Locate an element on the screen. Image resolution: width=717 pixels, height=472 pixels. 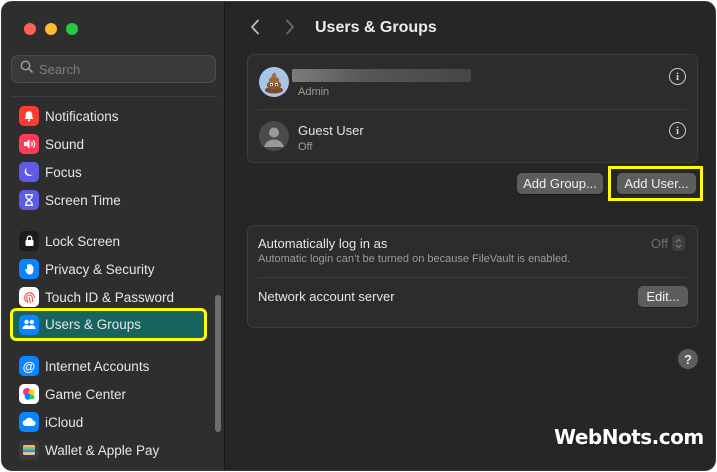
sidebar-item-label: Notifications is located at coordinates (82, 116).